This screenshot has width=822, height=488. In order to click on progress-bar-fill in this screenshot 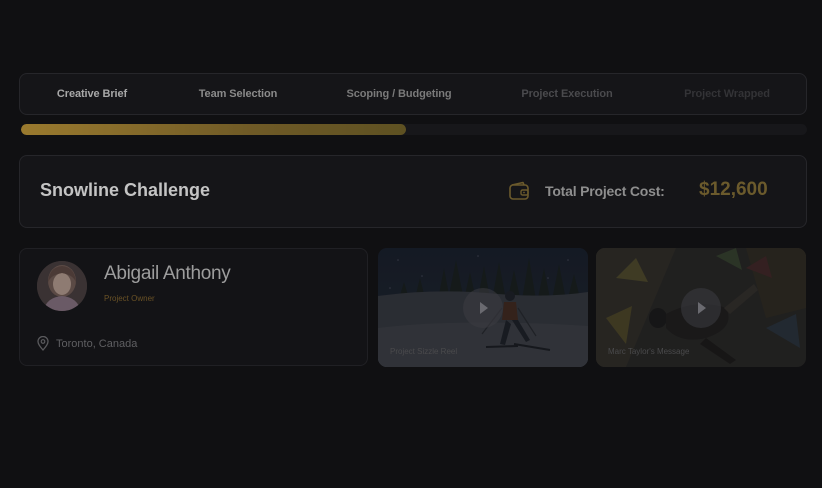, I will do `click(214, 129)`.